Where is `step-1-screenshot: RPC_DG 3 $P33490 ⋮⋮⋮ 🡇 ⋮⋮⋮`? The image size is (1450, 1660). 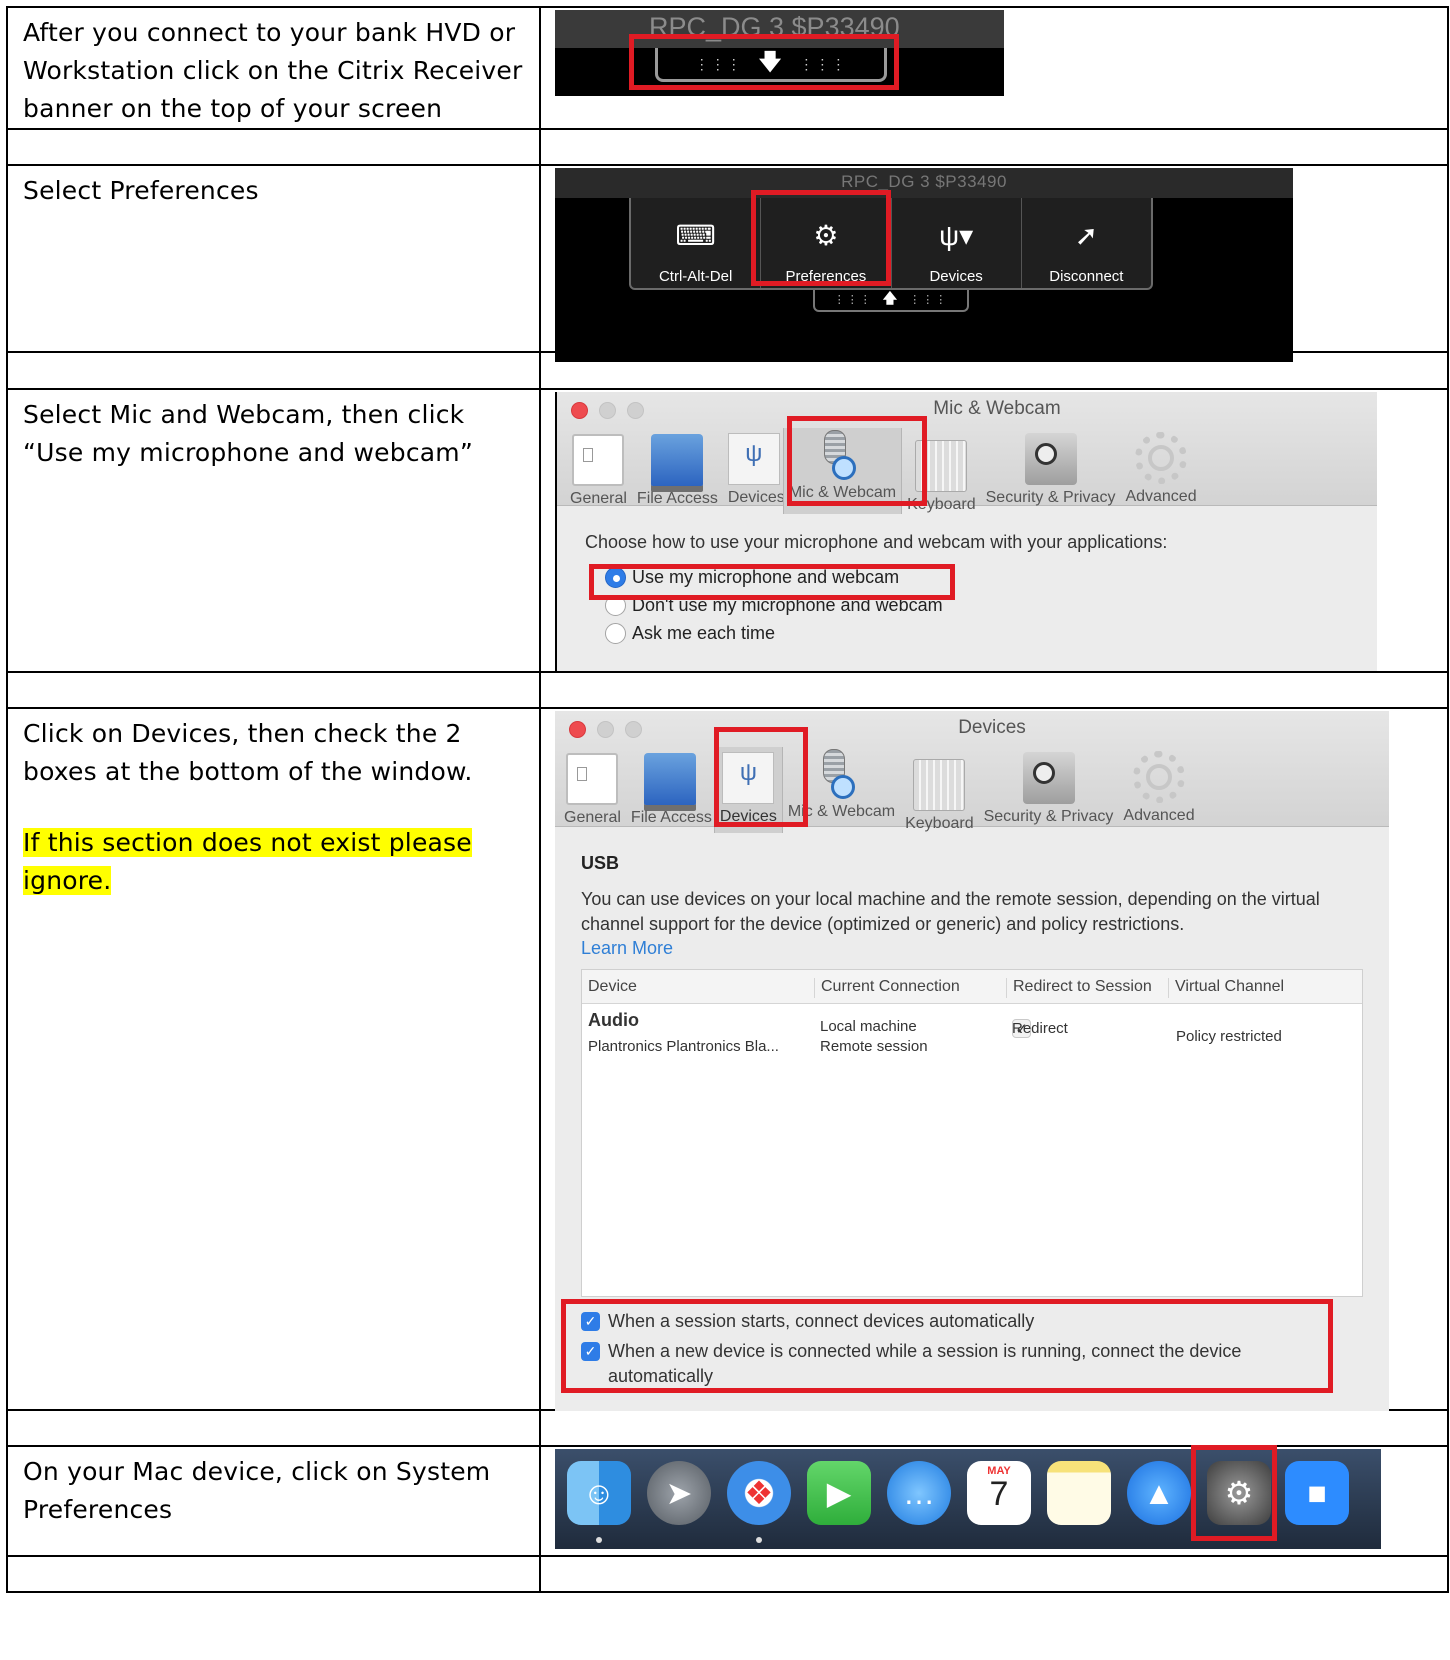
step-1-screenshot: RPC_DG 3 $P33490 ⋮⋮⋮ 🡇 ⋮⋮⋮ is located at coordinates (994, 68).